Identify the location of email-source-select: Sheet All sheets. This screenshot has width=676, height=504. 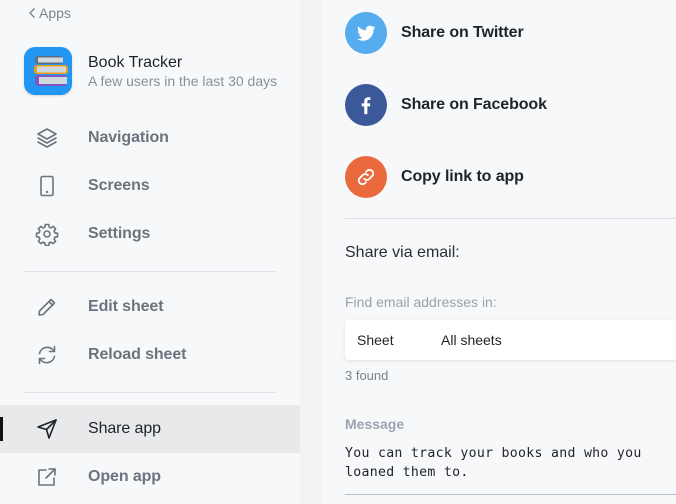
(510, 340).